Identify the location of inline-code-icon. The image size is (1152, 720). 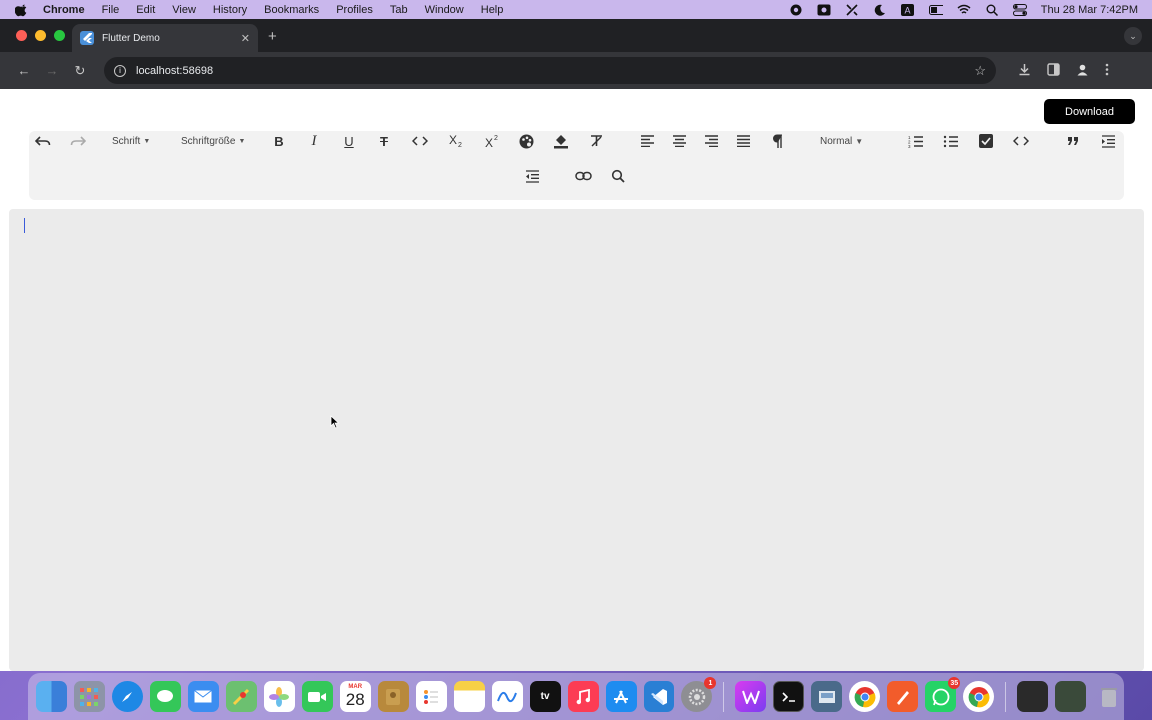
(420, 141).